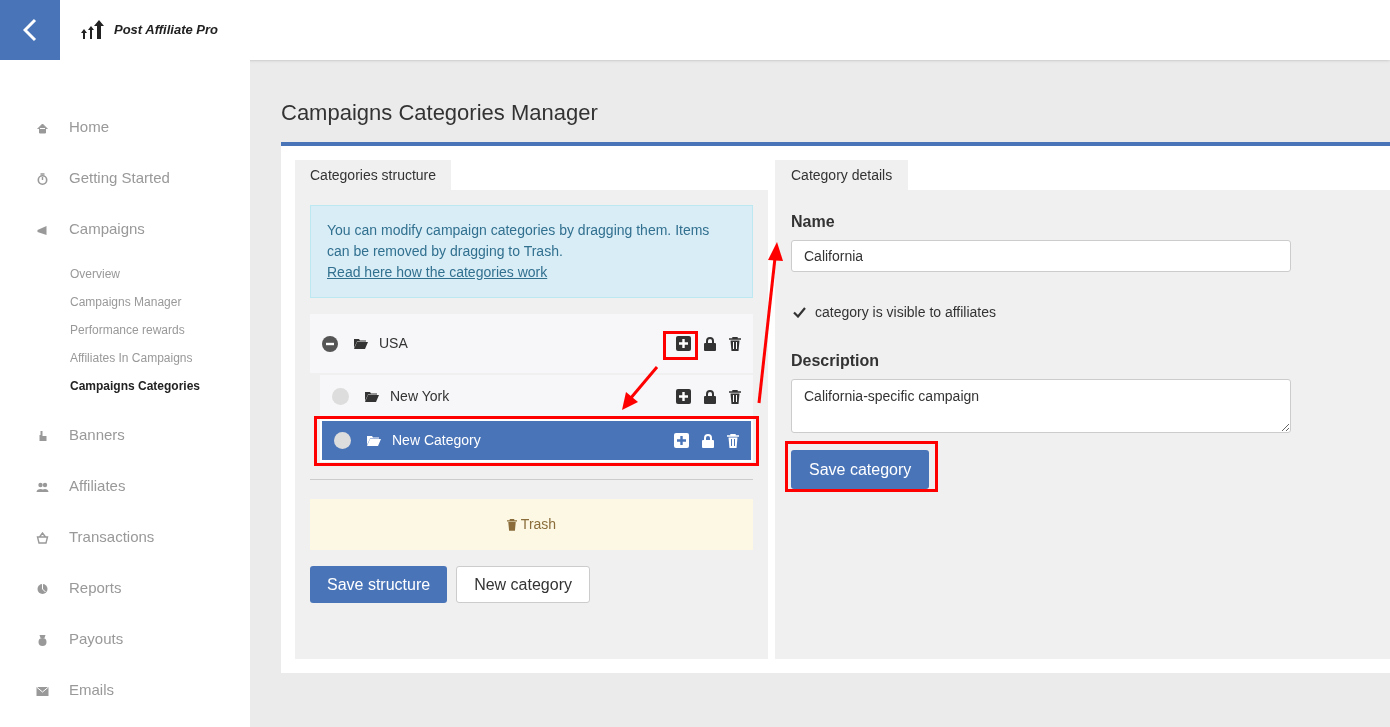 The height and width of the screenshot is (727, 1390). I want to click on category-name: New York, so click(420, 396).